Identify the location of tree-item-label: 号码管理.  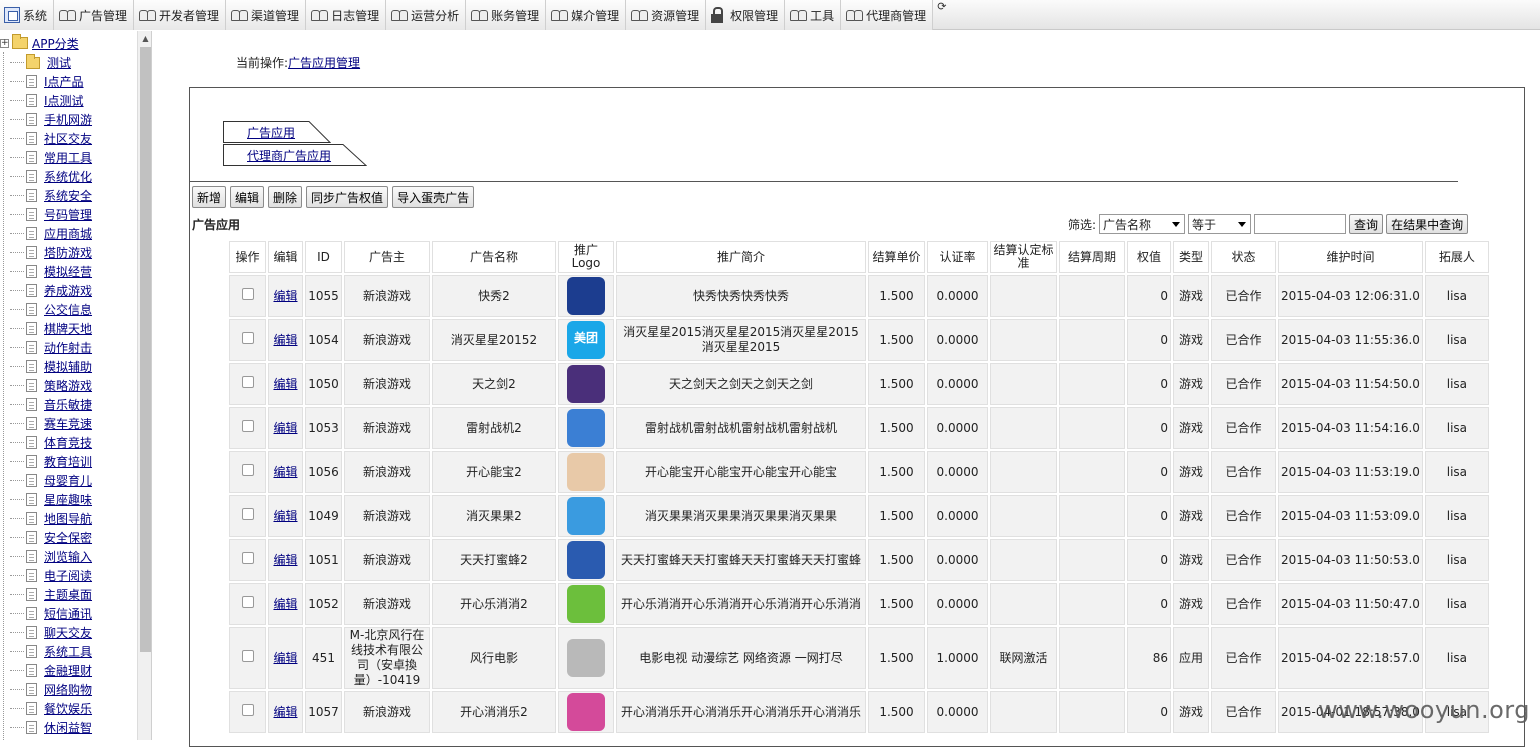
(68, 214).